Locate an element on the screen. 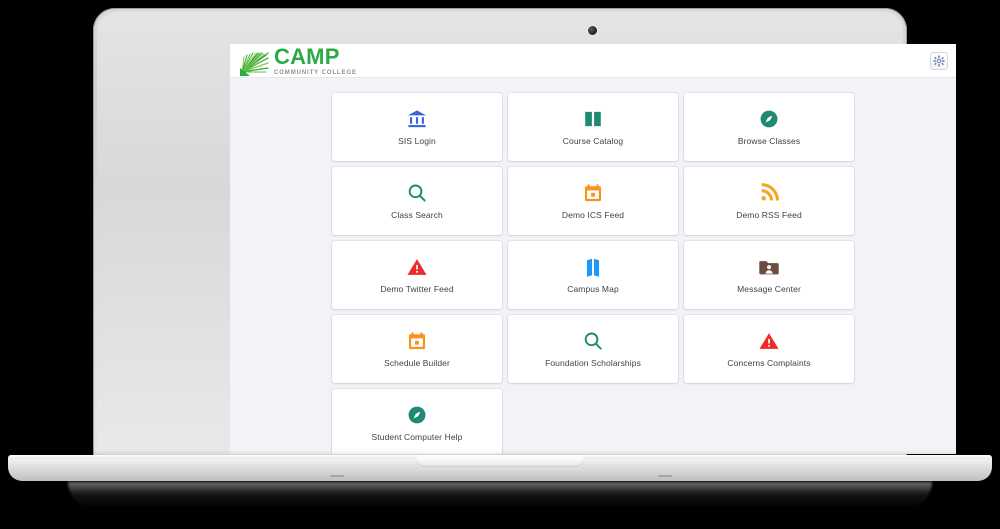 This screenshot has height=529, width=1000. brand-name: CAMP is located at coordinates (307, 56).